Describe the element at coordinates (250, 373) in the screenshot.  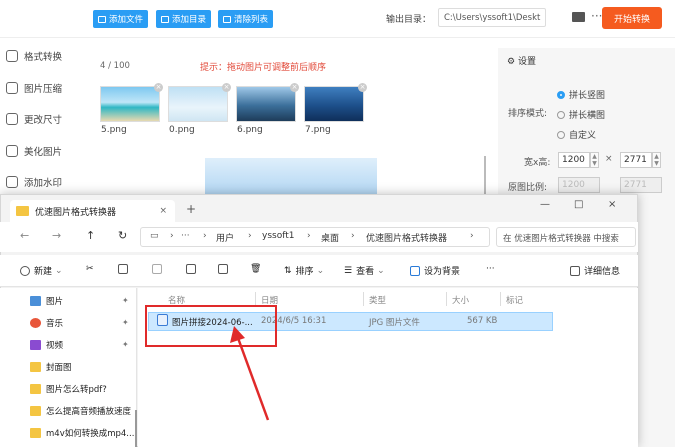
I see `annotation-arrow` at that location.